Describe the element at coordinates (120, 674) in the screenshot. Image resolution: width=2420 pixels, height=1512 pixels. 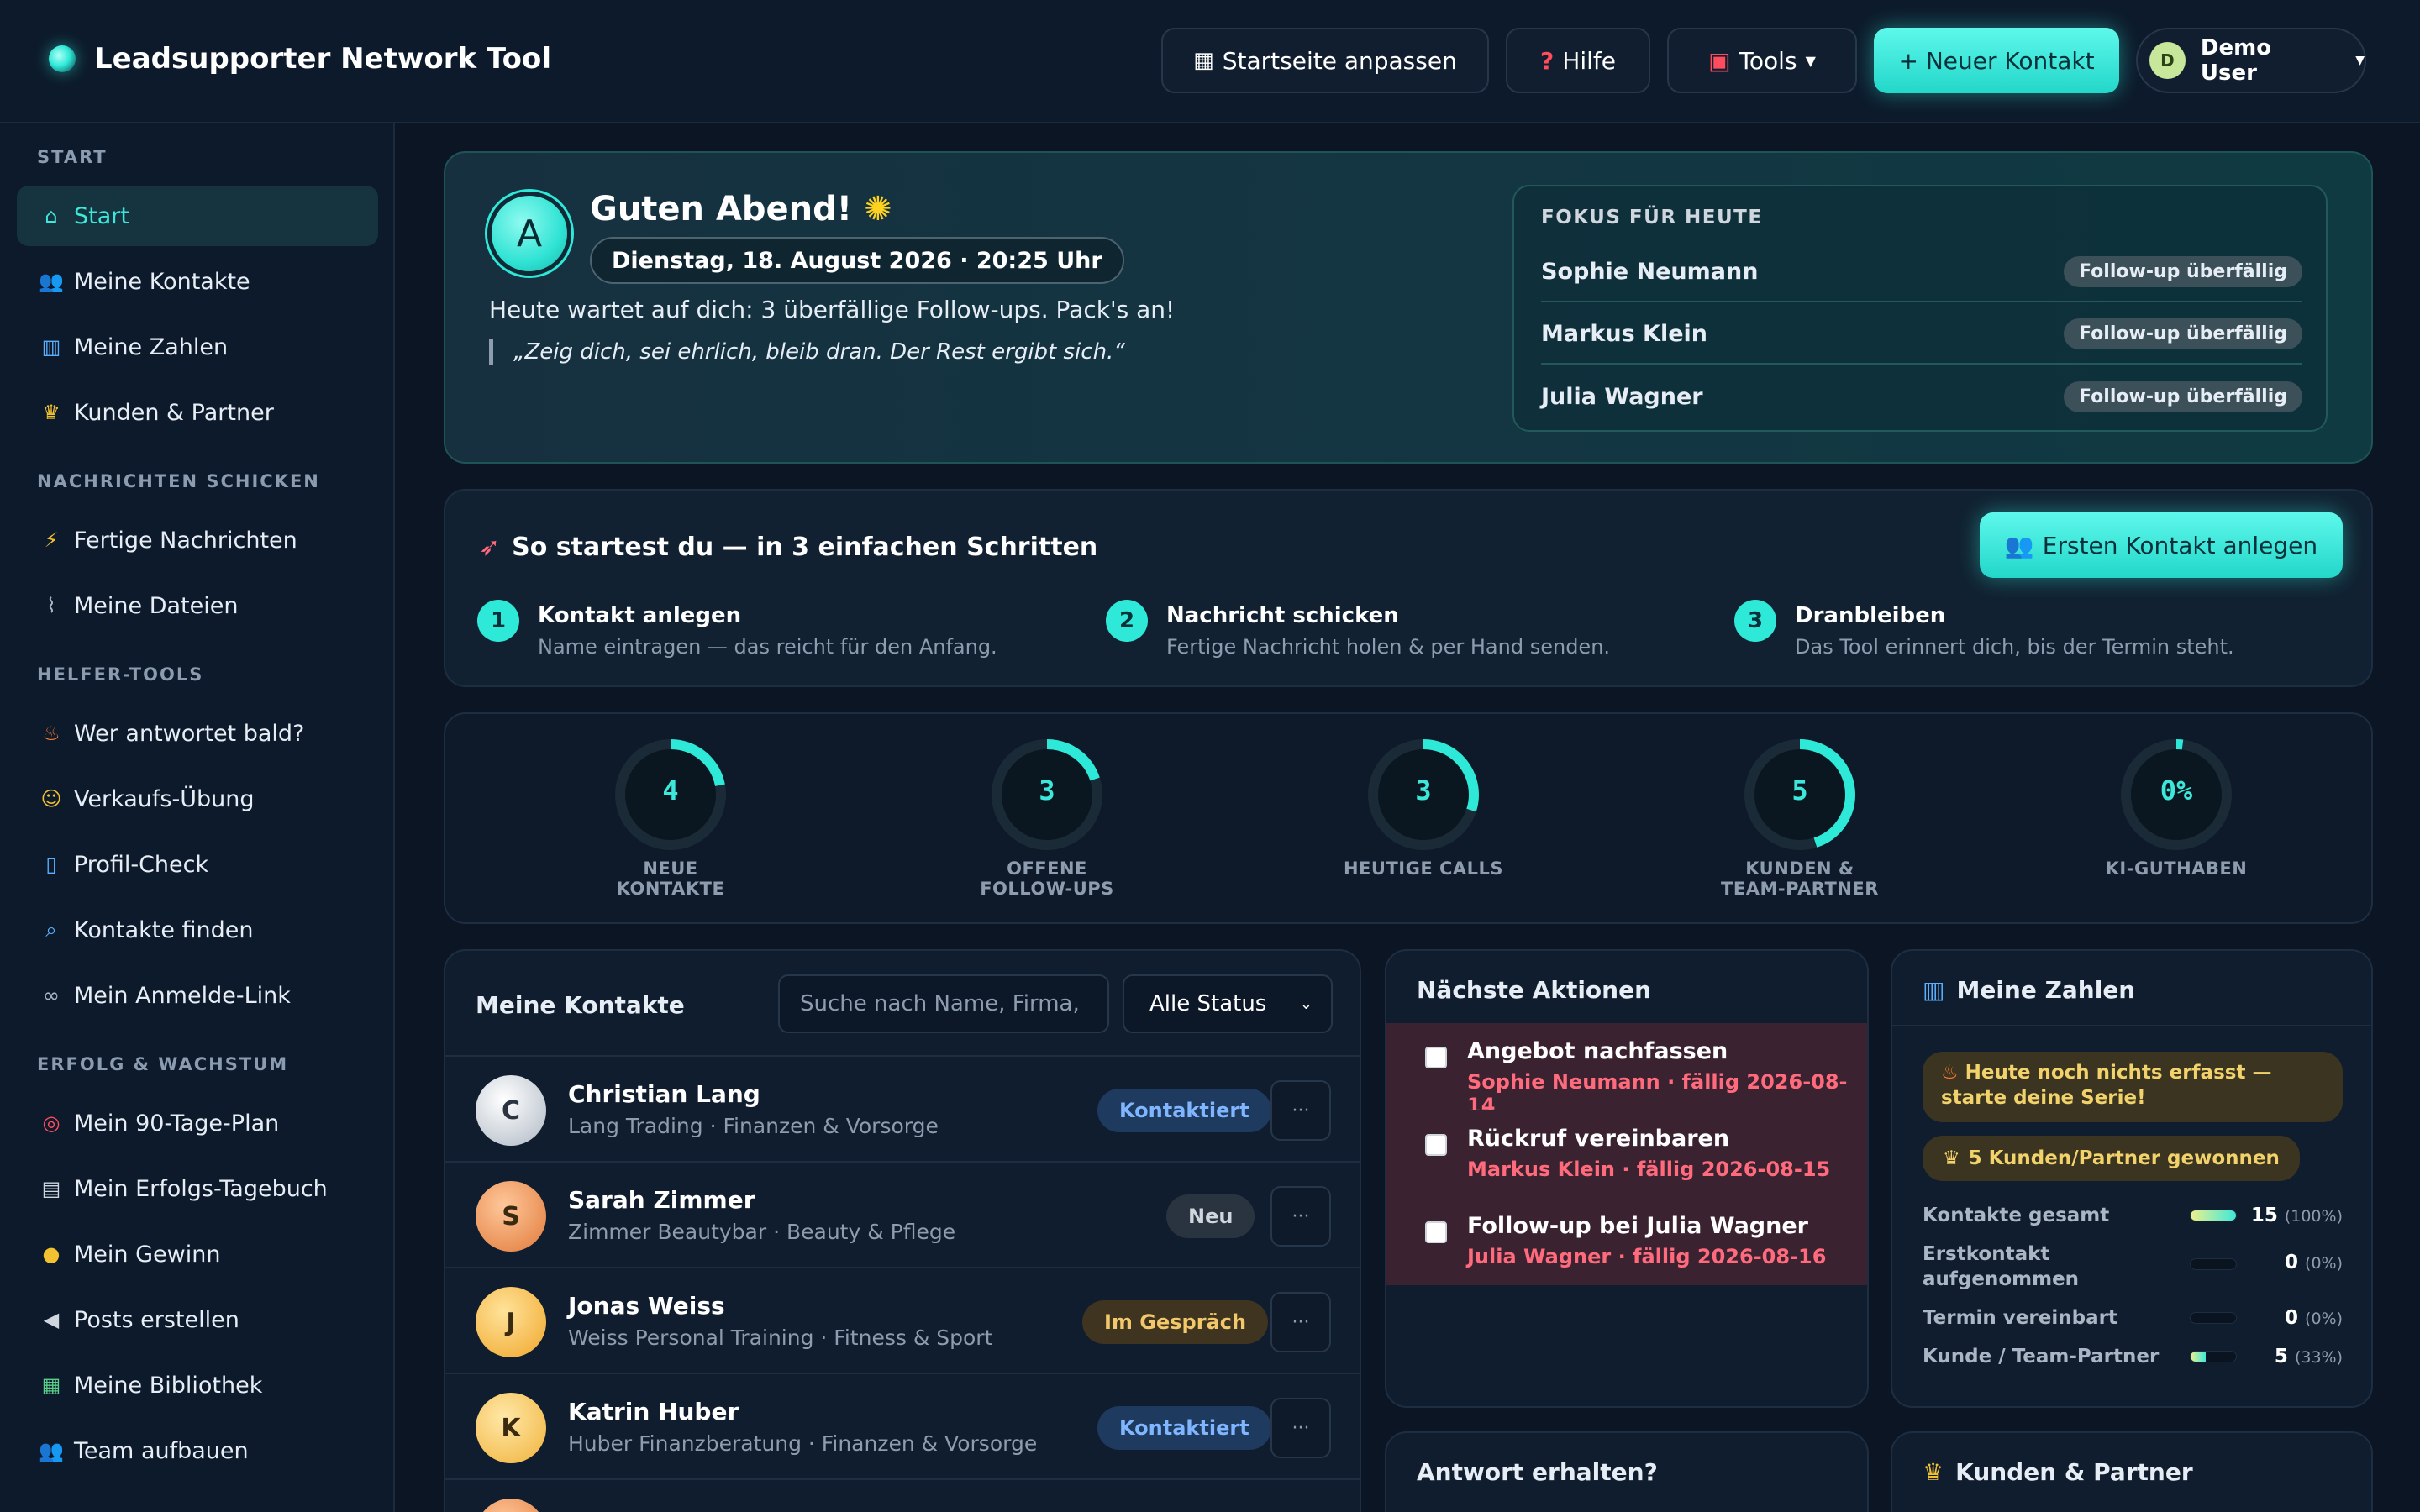
I see `sidebar-section-helper: HELFER-TOOLS` at that location.